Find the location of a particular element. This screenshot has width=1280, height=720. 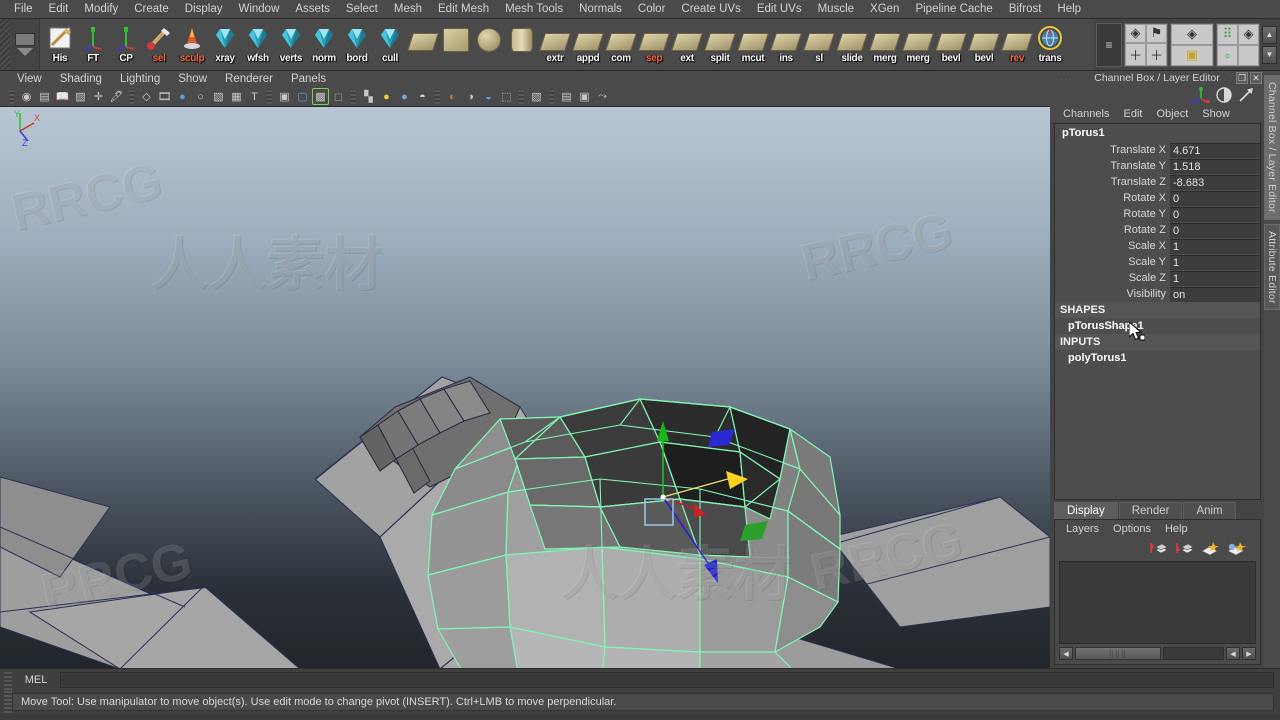

layer-tab-display: Display is located at coordinates (1086, 510).